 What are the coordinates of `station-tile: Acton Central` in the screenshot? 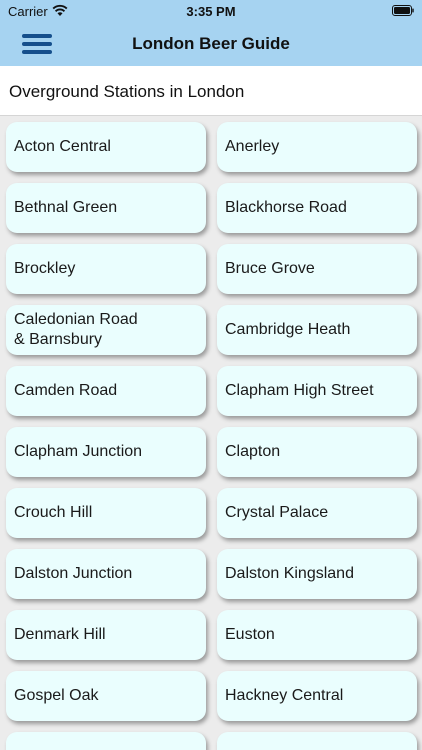 It's located at (106, 147).